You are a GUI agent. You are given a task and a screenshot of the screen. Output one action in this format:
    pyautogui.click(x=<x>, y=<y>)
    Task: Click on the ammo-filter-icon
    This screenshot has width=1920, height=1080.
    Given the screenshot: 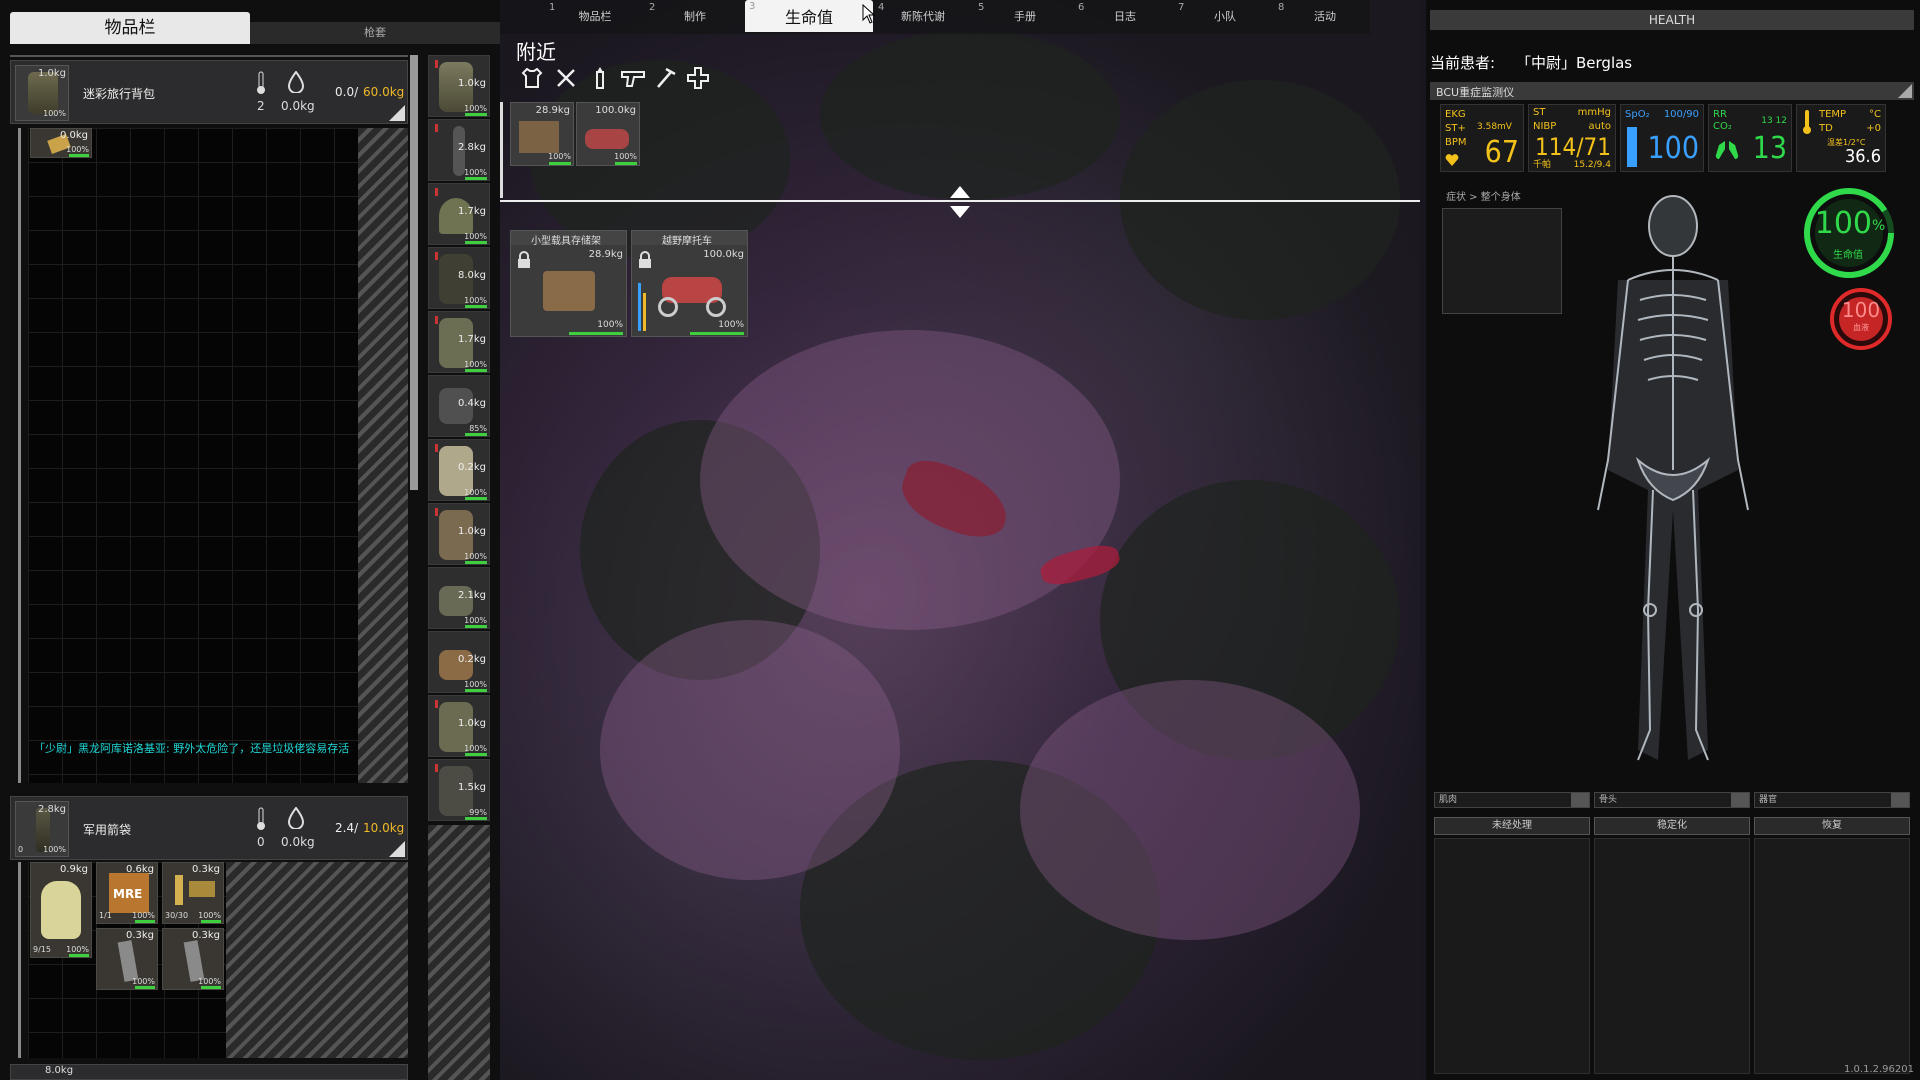 What is the action you would take?
    pyautogui.click(x=600, y=78)
    